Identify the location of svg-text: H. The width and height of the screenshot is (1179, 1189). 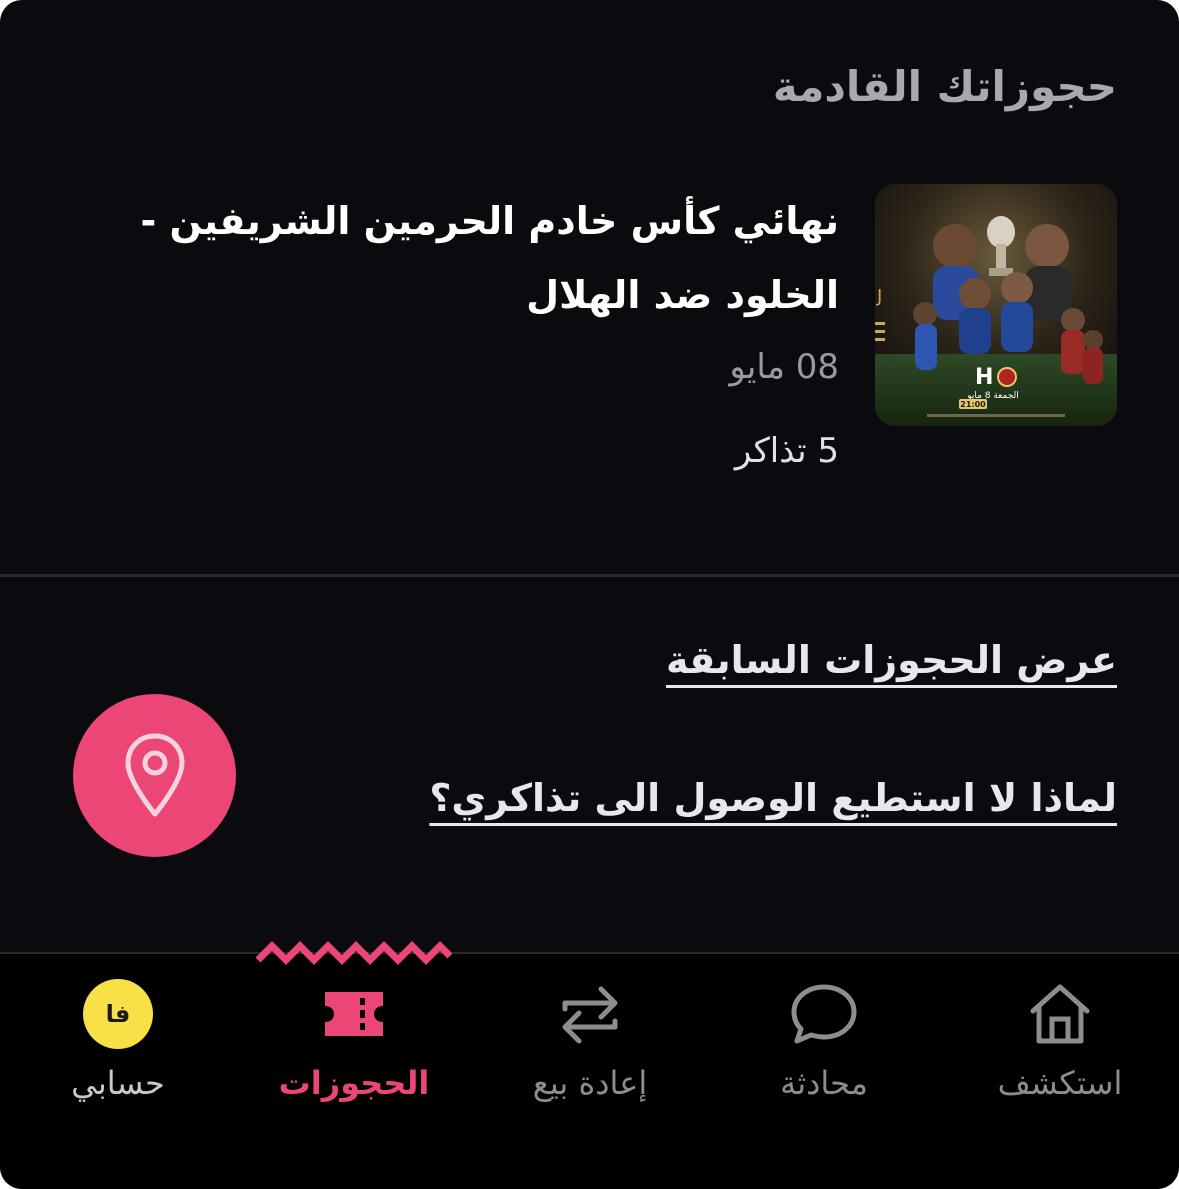
(984, 377).